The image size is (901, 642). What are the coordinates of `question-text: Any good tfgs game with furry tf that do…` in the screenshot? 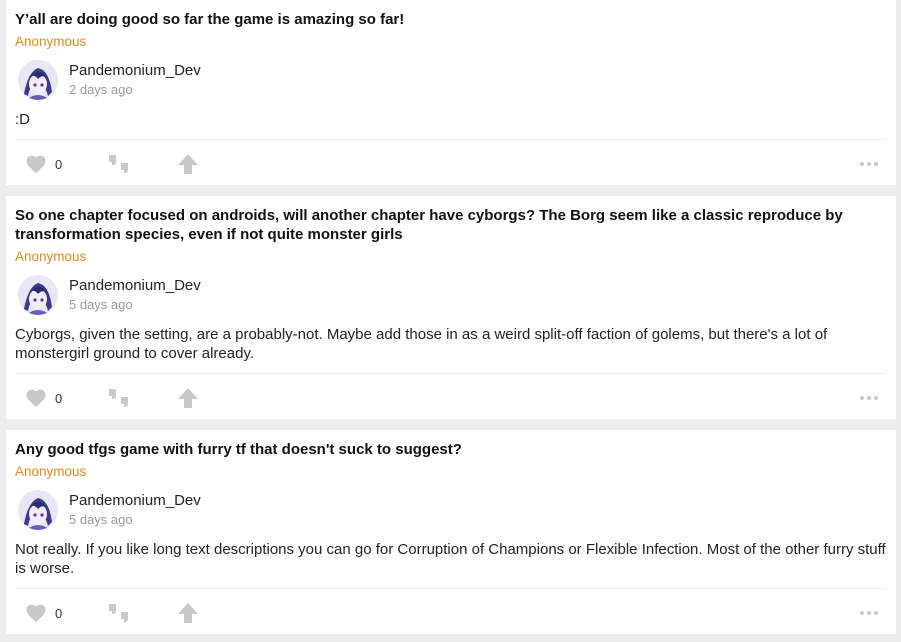 It's located at (238, 449).